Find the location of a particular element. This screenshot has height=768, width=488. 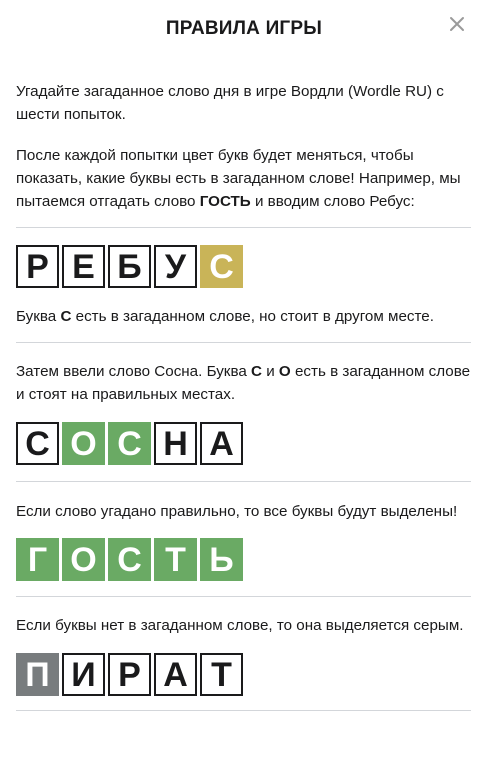

example-text-post: и вводим слово Ребус: is located at coordinates (332, 201).